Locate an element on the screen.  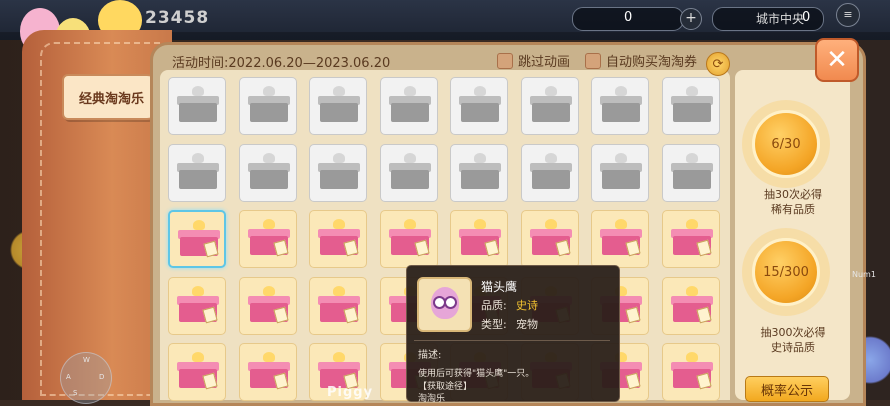
joystick-a-label: A is located at coordinates (68, 377).